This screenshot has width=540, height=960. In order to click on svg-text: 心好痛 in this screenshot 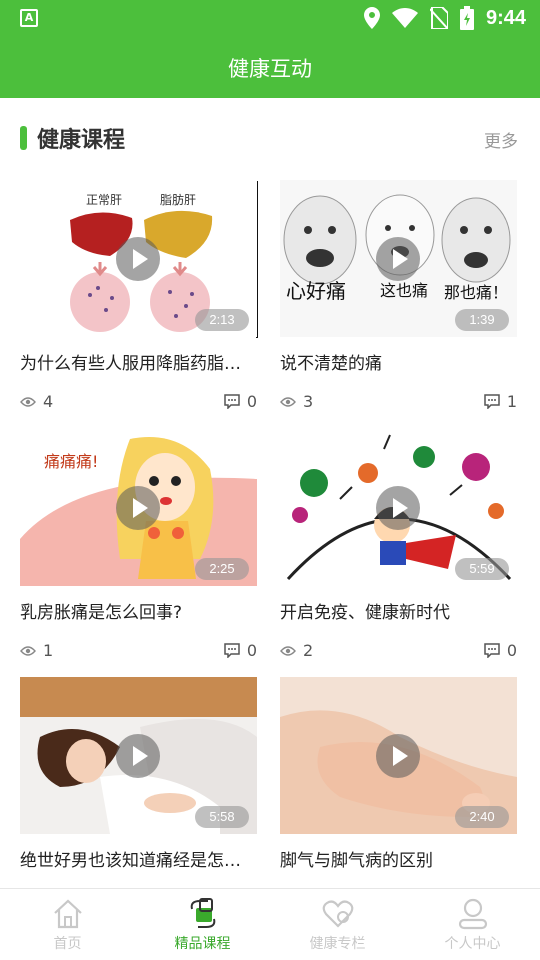, I will do `click(316, 291)`.